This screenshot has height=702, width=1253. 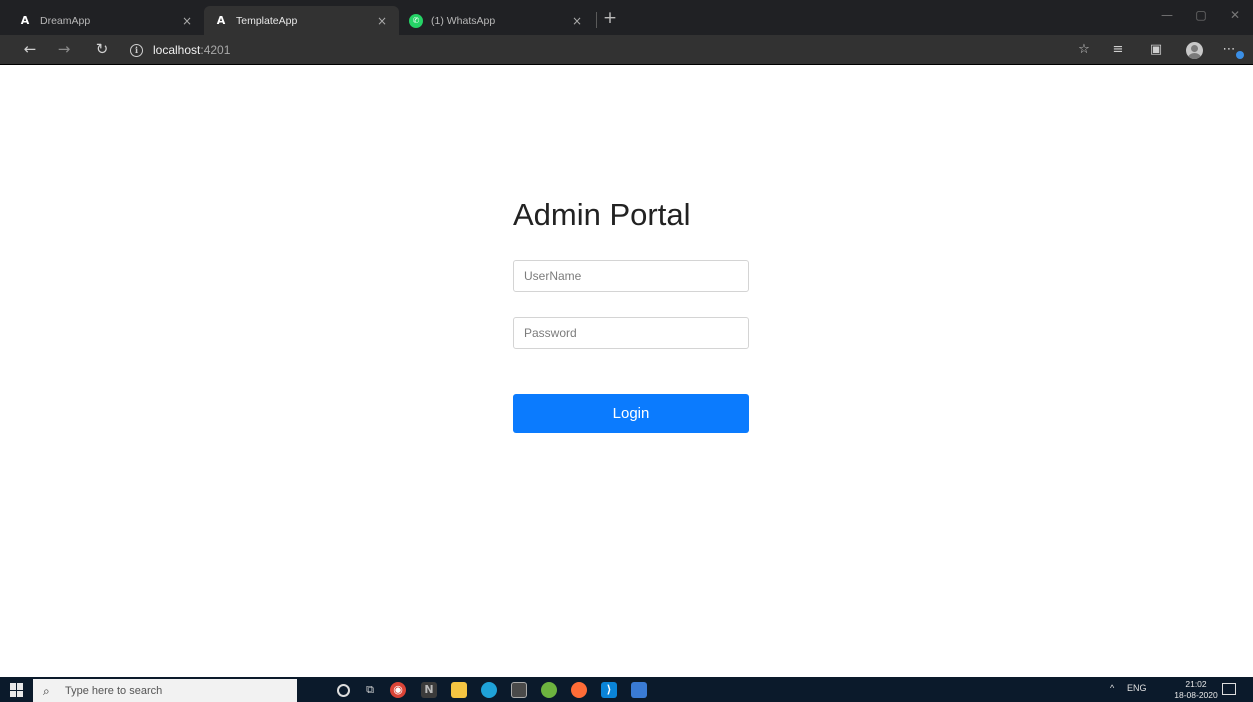 I want to click on task-view-icon: ⧉, so click(x=370, y=690).